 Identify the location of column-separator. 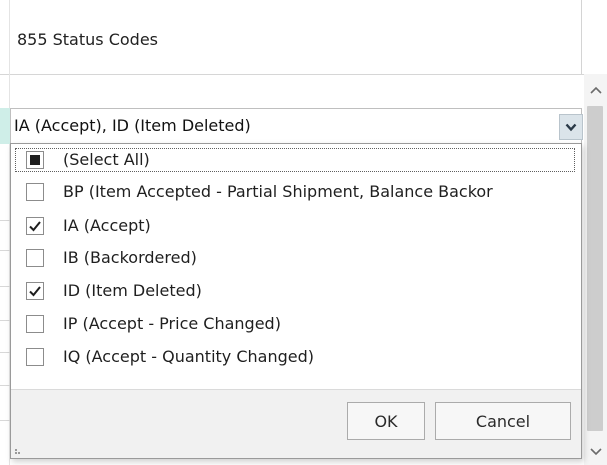
(581, 37).